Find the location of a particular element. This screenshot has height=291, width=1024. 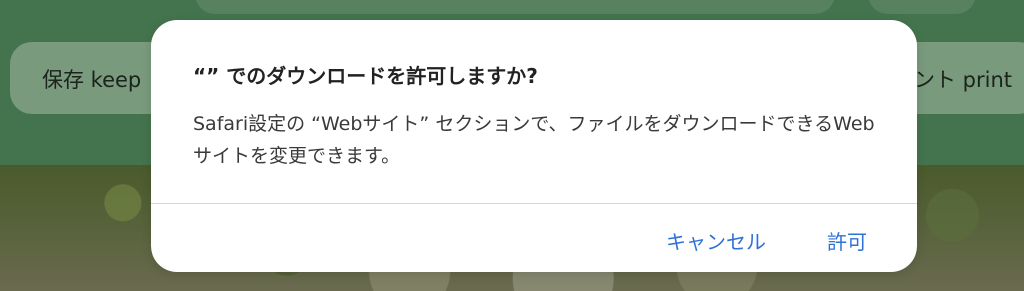

top-bar-right is located at coordinates (922, 7).